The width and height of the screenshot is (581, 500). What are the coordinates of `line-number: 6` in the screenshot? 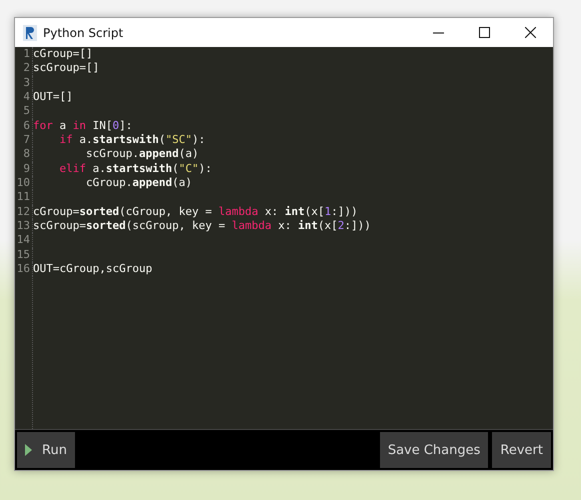 It's located at (24, 125).